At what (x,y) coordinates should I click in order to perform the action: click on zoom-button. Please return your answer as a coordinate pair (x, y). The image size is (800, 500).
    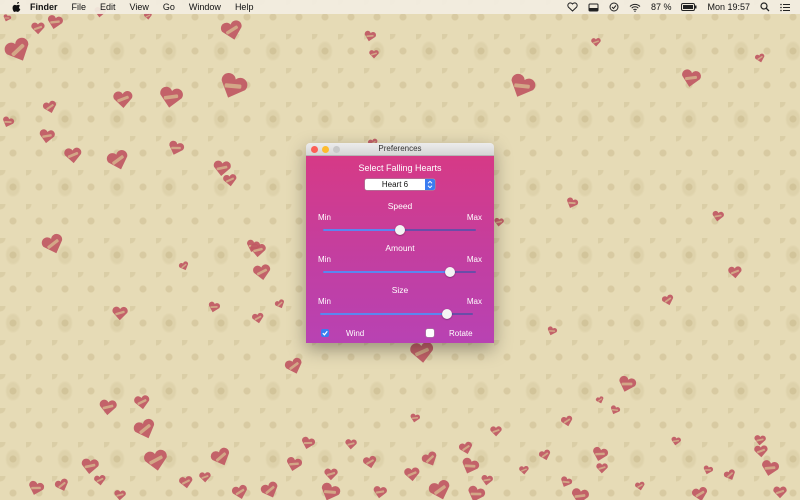
    Looking at the image, I should click on (336, 149).